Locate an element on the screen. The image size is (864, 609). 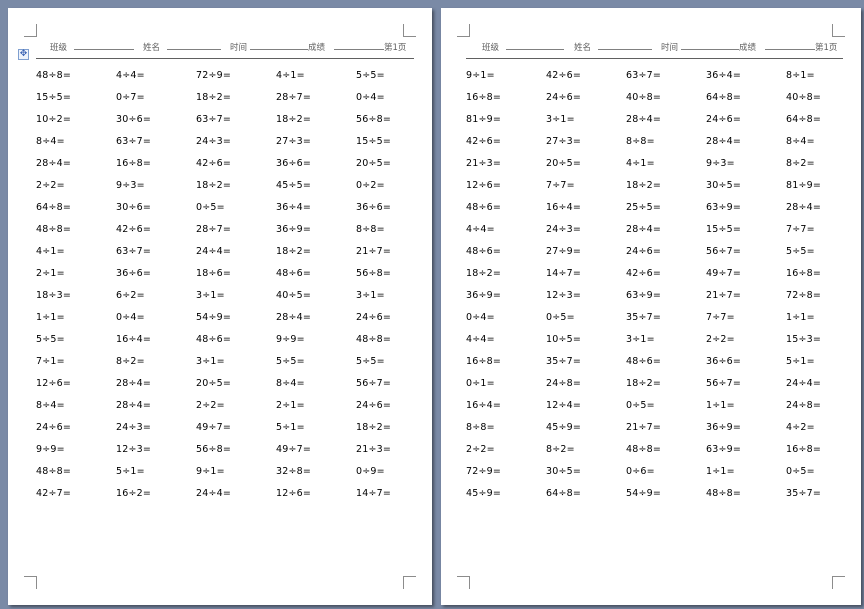
problem-cell: 21÷7= is located at coordinates (724, 295).